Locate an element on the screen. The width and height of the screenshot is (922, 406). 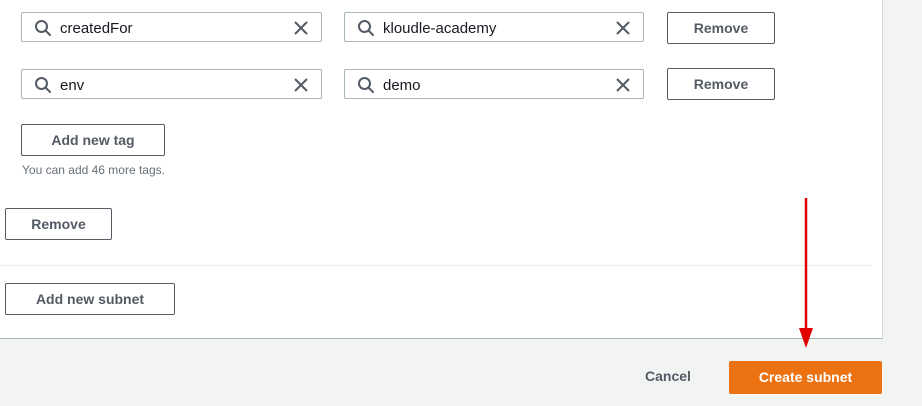
section-divider is located at coordinates (436, 265).